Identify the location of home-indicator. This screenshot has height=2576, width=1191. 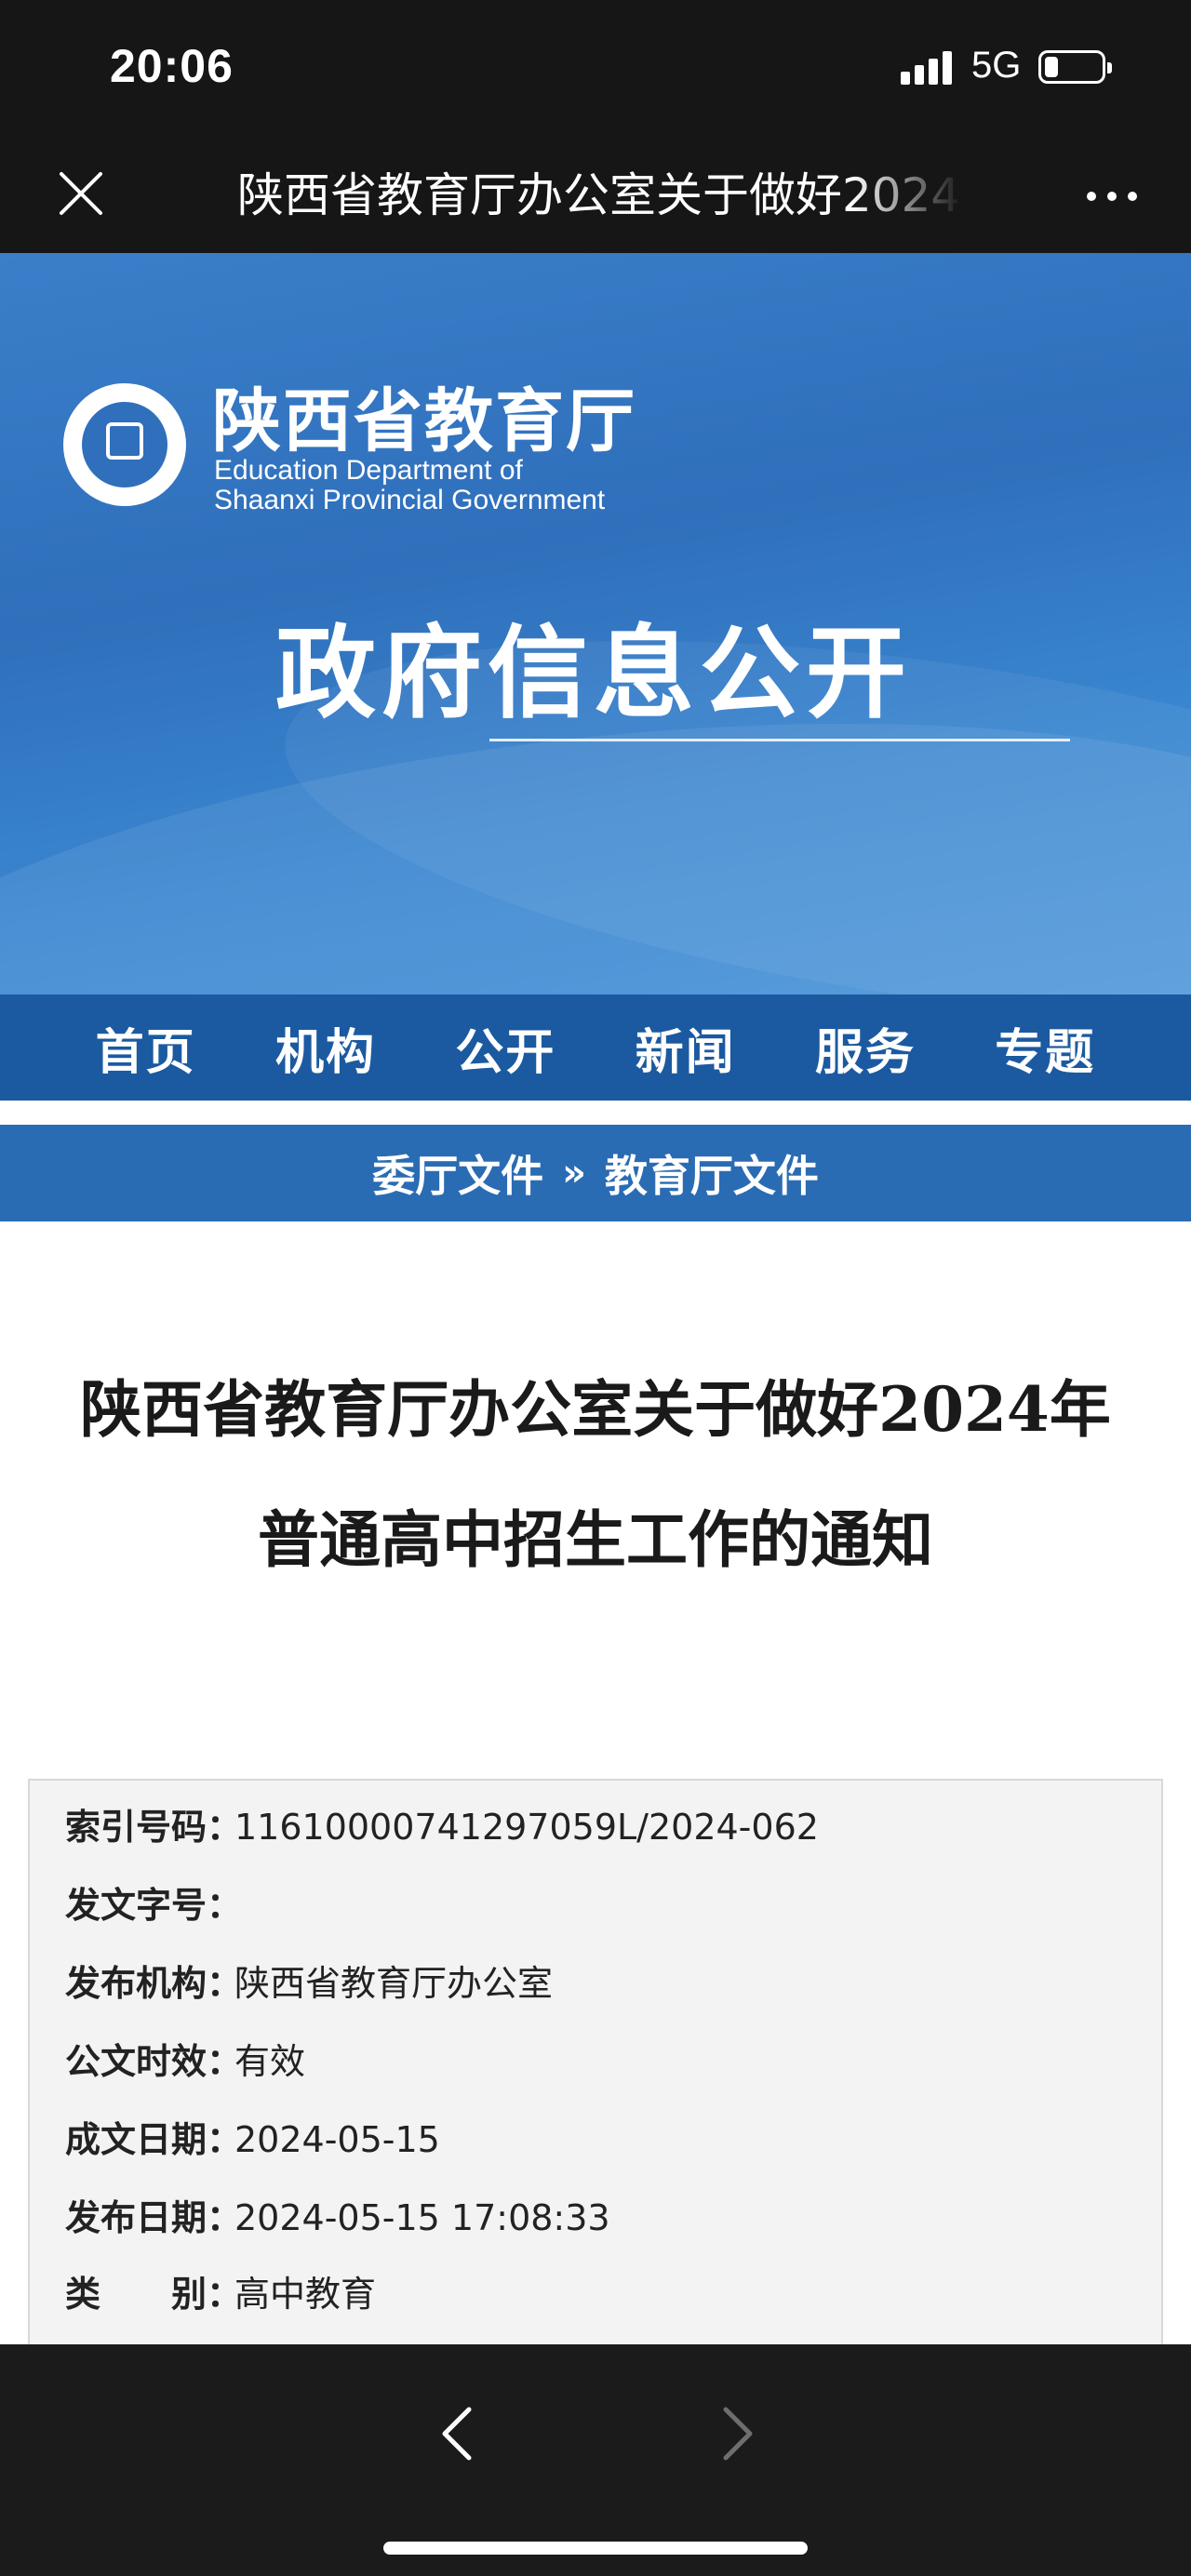
(595, 2548).